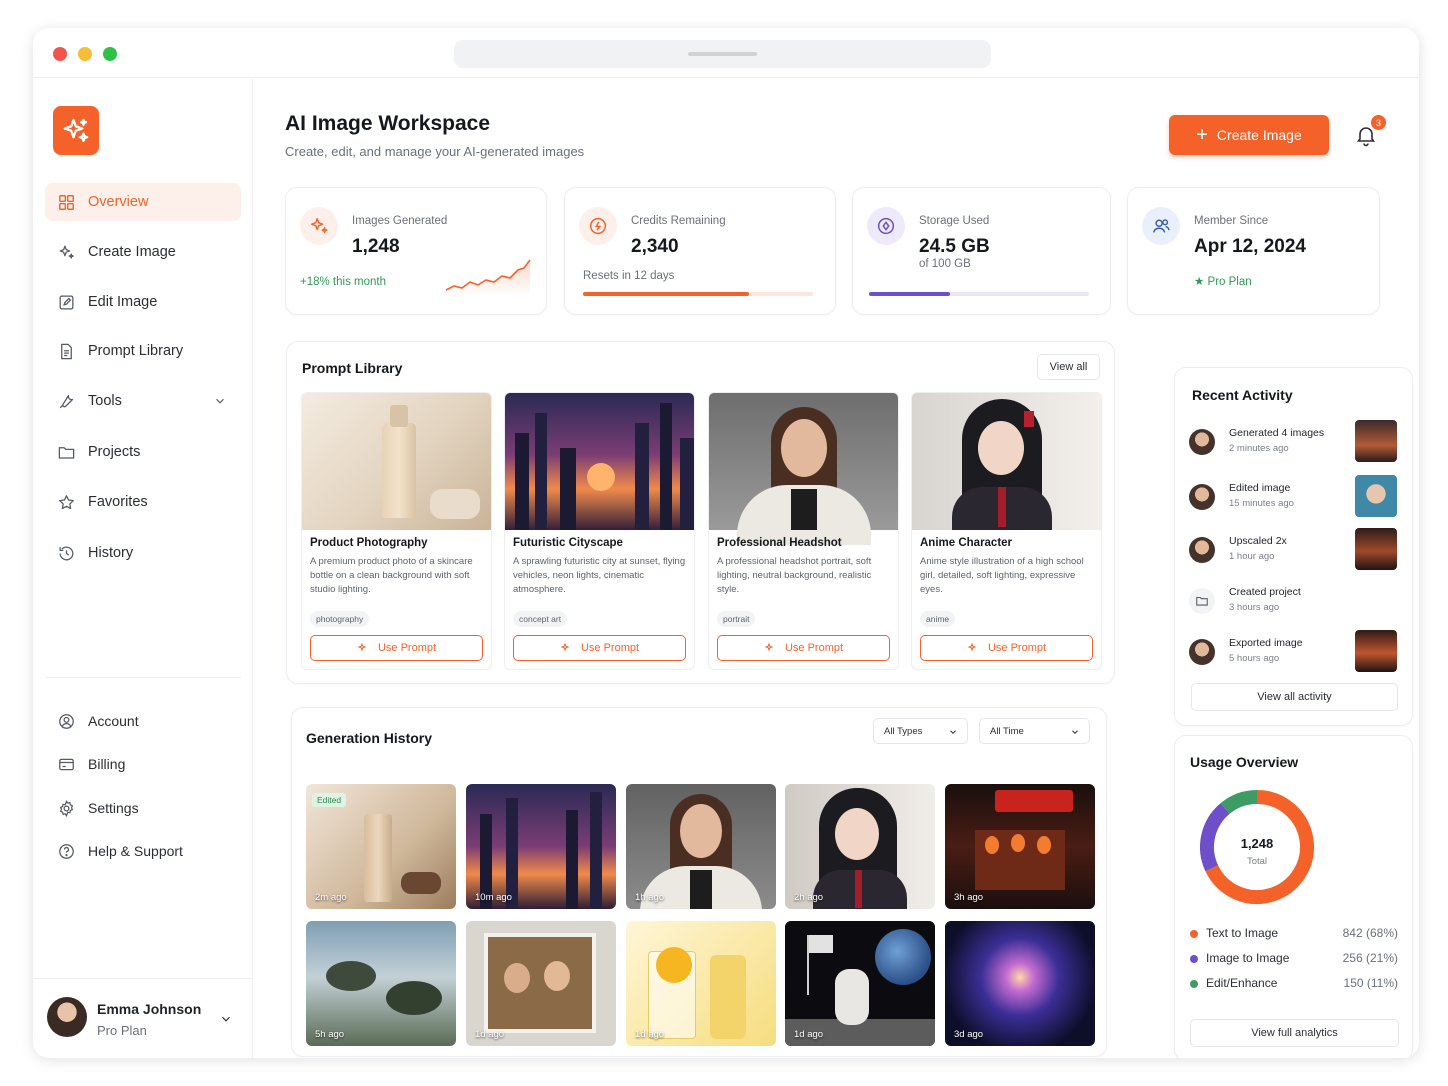  What do you see at coordinates (1294, 935) in the screenshot?
I see `legend-item: Text to Image 842 (68%)` at bounding box center [1294, 935].